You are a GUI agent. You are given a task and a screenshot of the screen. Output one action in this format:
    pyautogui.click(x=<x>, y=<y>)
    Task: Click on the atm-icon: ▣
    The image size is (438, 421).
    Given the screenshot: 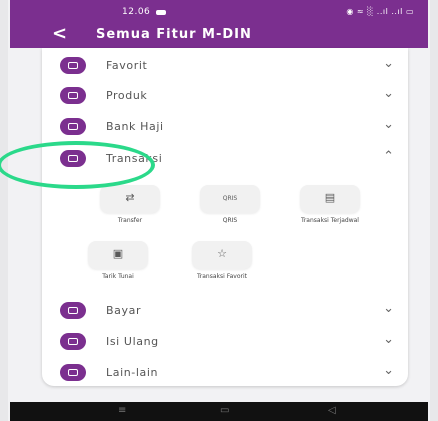 What is the action you would take?
    pyautogui.click(x=118, y=253)
    